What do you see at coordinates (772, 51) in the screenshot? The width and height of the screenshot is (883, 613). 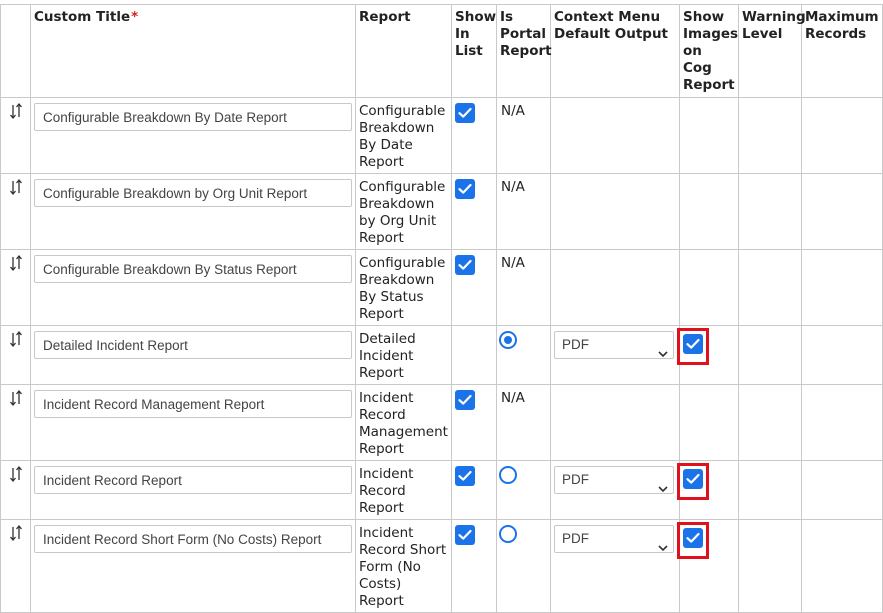 I see `warning-level-header: Warning Level` at bounding box center [772, 51].